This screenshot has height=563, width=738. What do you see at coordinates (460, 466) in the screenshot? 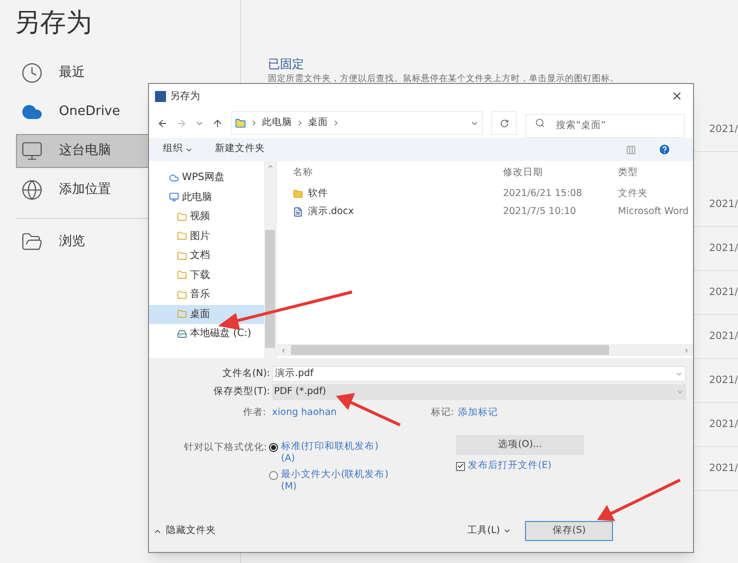
I see `check-icon` at bounding box center [460, 466].